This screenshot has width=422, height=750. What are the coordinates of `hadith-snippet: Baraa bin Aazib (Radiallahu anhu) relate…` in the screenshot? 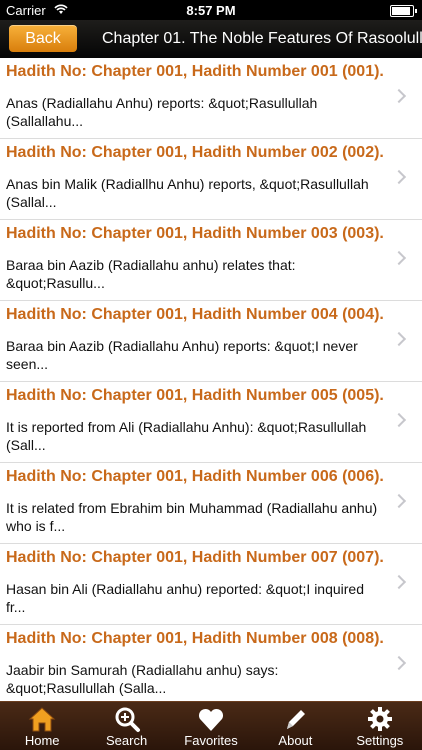 It's located at (151, 274).